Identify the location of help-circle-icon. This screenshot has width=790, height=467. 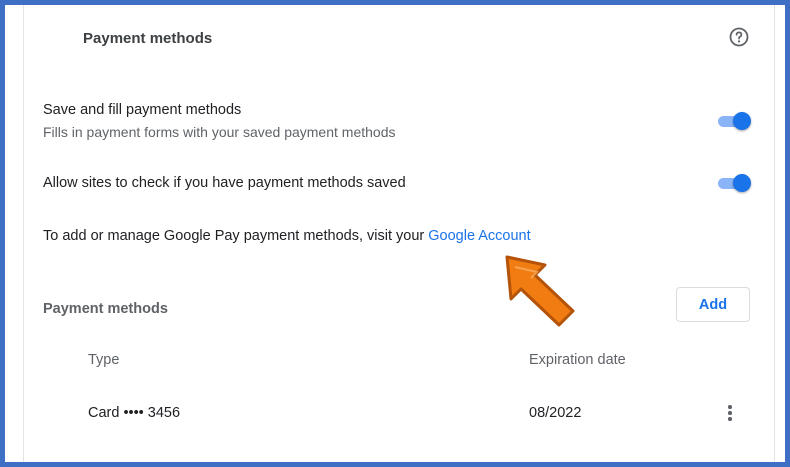
(739, 37).